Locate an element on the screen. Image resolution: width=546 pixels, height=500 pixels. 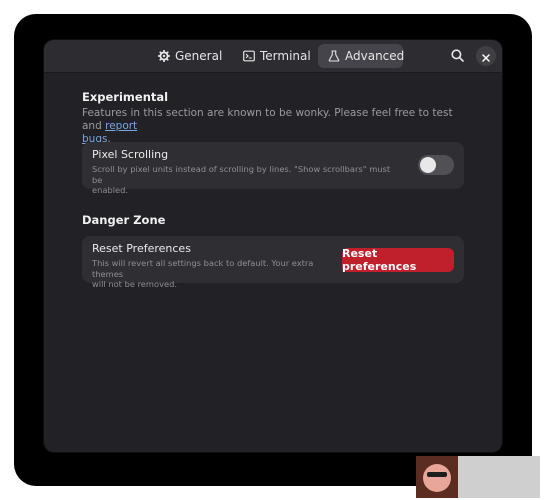
face-picture is located at coordinates (437, 478).